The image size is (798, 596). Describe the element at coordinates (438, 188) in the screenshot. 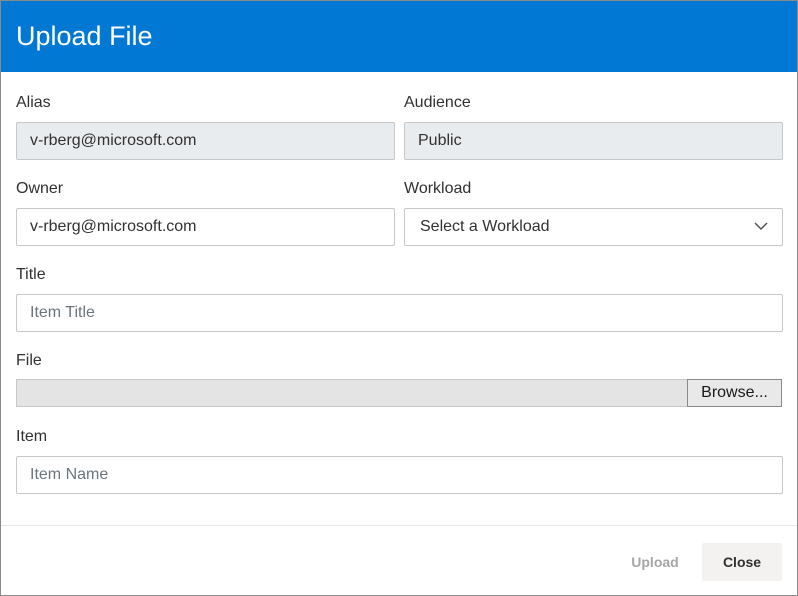

I see `workload-label: Workload` at that location.